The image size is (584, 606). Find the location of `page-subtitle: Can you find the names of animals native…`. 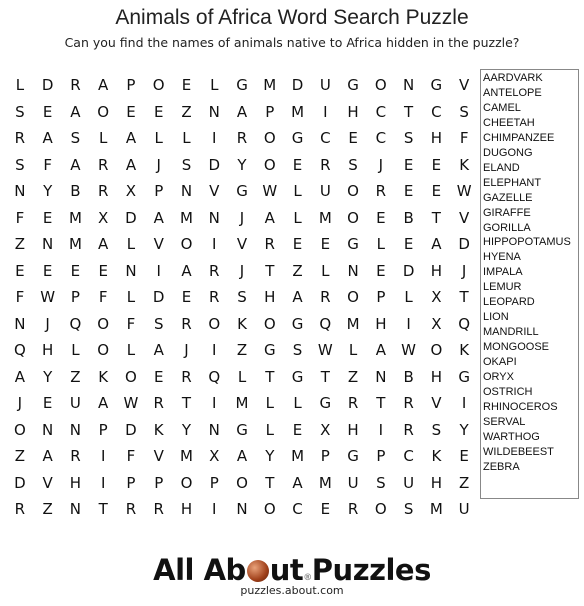

page-subtitle: Can you find the names of animals native… is located at coordinates (292, 42).